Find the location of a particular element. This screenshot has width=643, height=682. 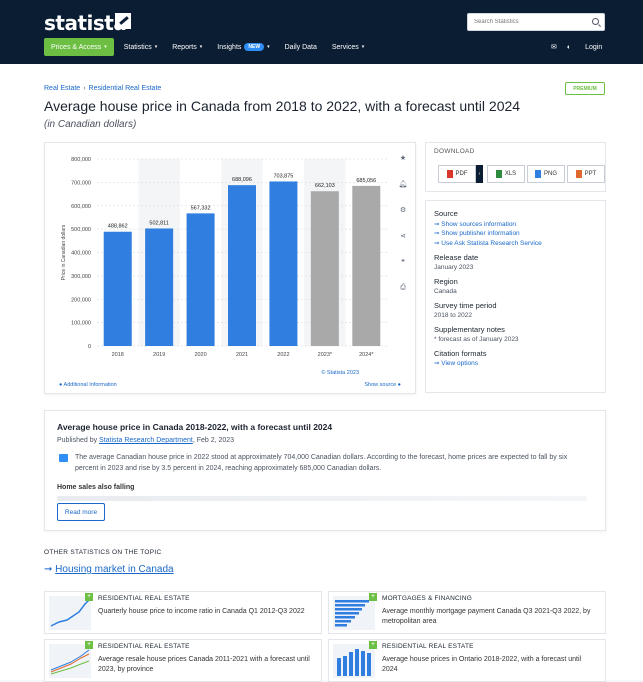

y-tick-label: 0 is located at coordinates (89, 347).